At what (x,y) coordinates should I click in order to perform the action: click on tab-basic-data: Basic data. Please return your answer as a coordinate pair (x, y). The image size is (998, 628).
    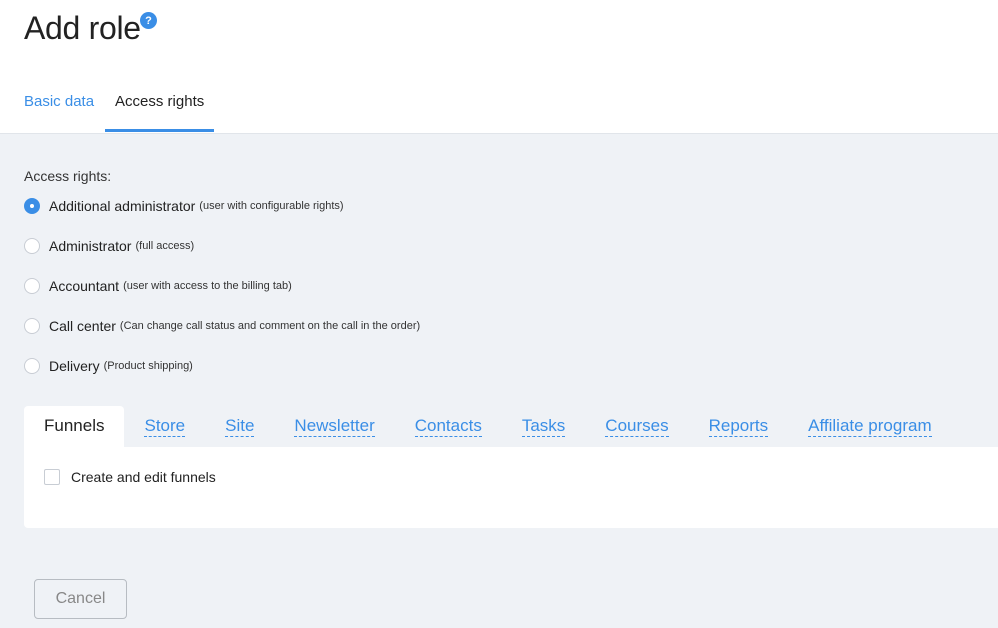
    Looking at the image, I should click on (59, 112).